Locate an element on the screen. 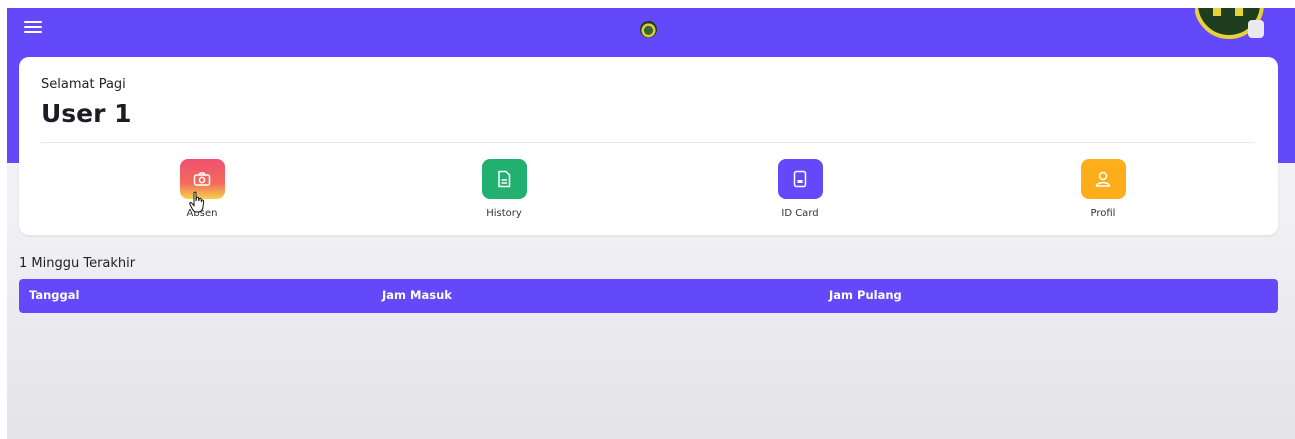 The width and height of the screenshot is (1295, 439). menu-history-label: History is located at coordinates (504, 213).